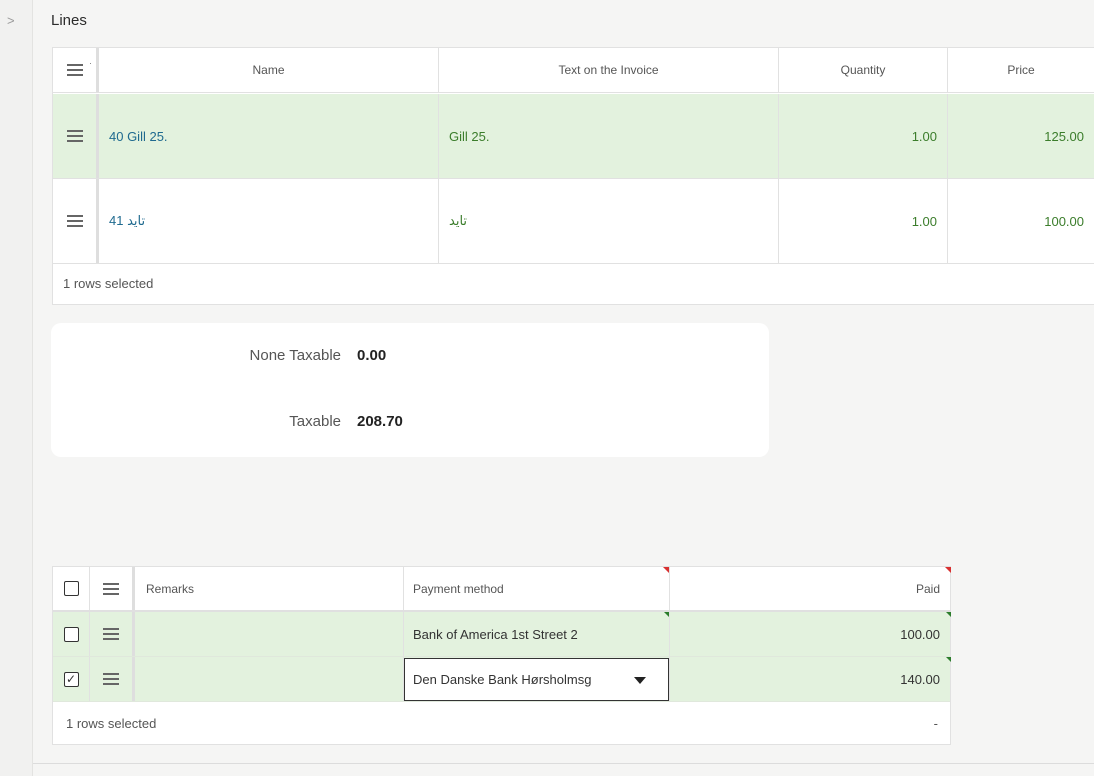 Image resolution: width=1094 pixels, height=776 pixels. Describe the element at coordinates (810, 679) in the screenshot. I see `row-paid: 140.00` at that location.